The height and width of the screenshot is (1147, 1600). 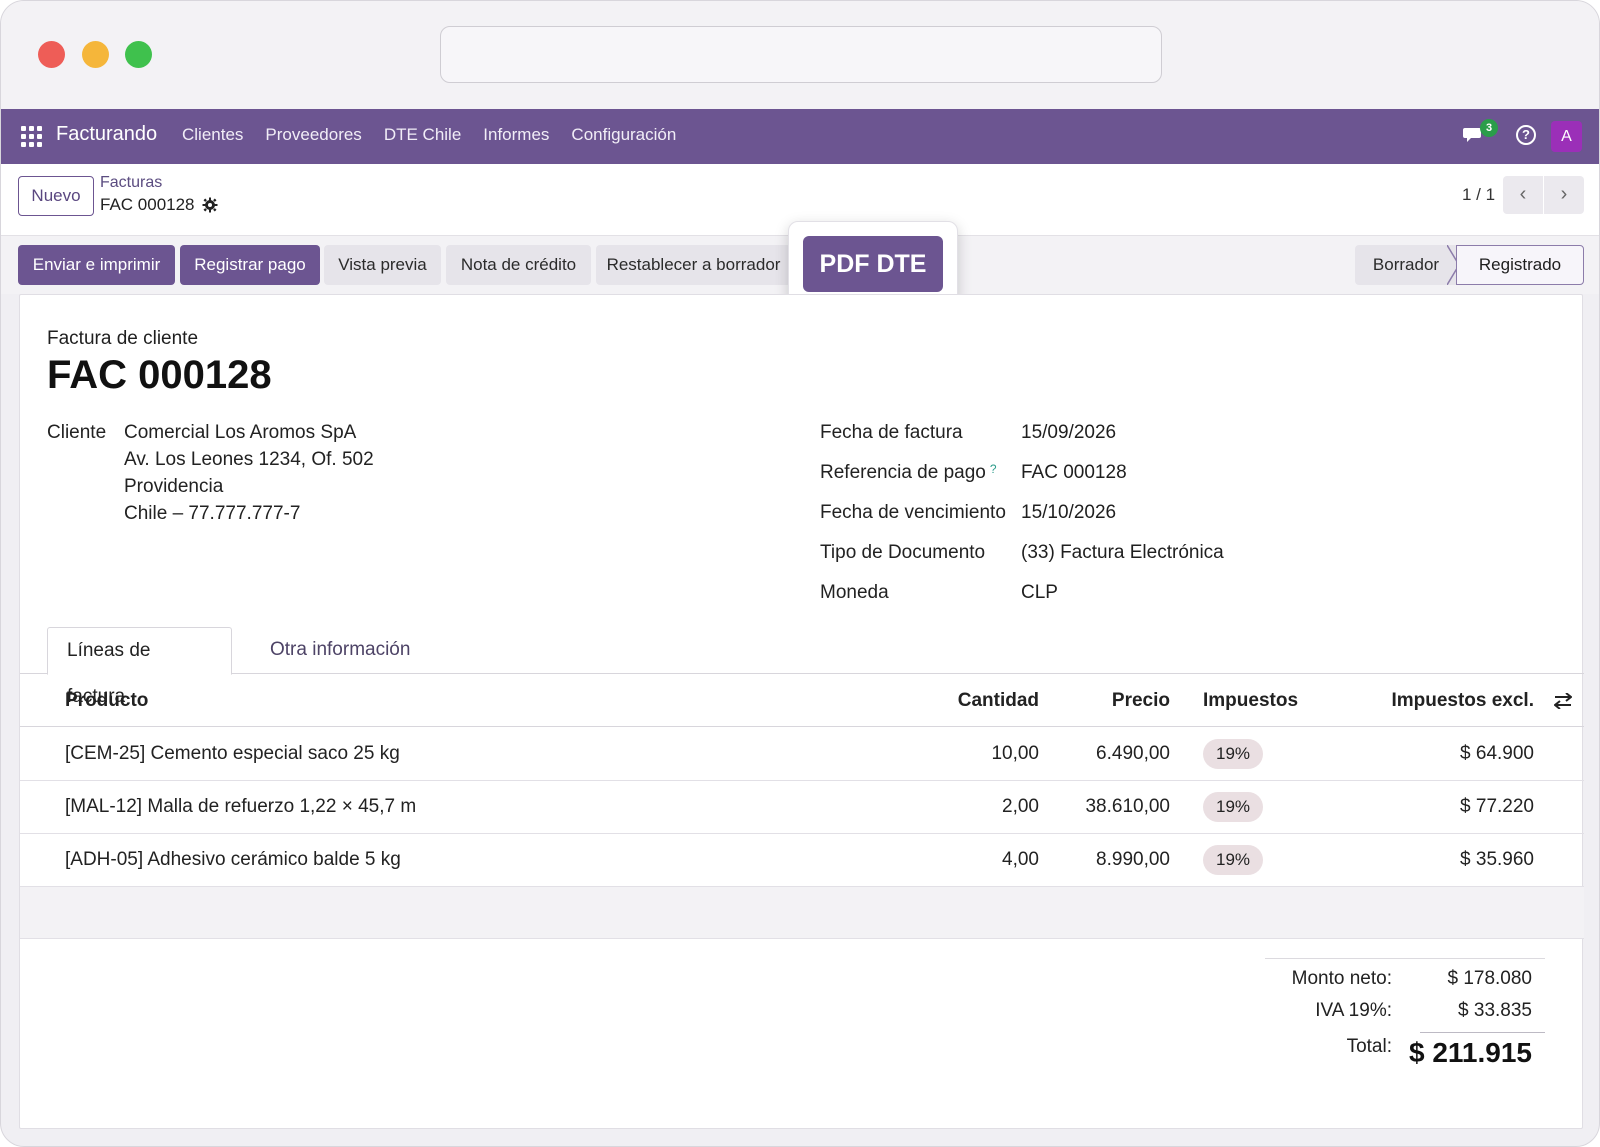 I want to click on line-quantity: 10,00, so click(x=1015, y=754).